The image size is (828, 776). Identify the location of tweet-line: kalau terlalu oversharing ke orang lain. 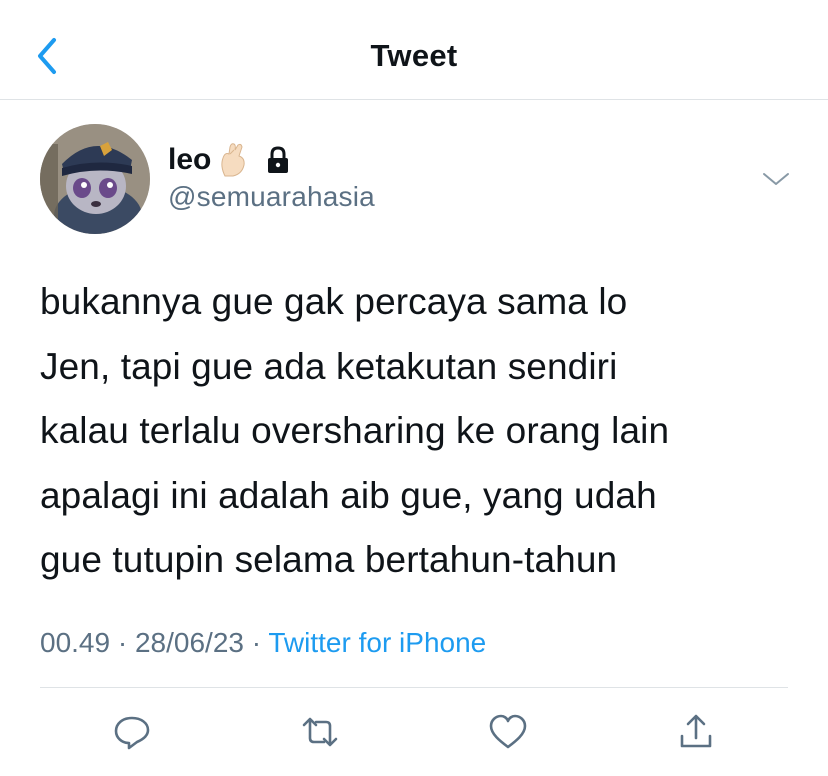
(355, 430).